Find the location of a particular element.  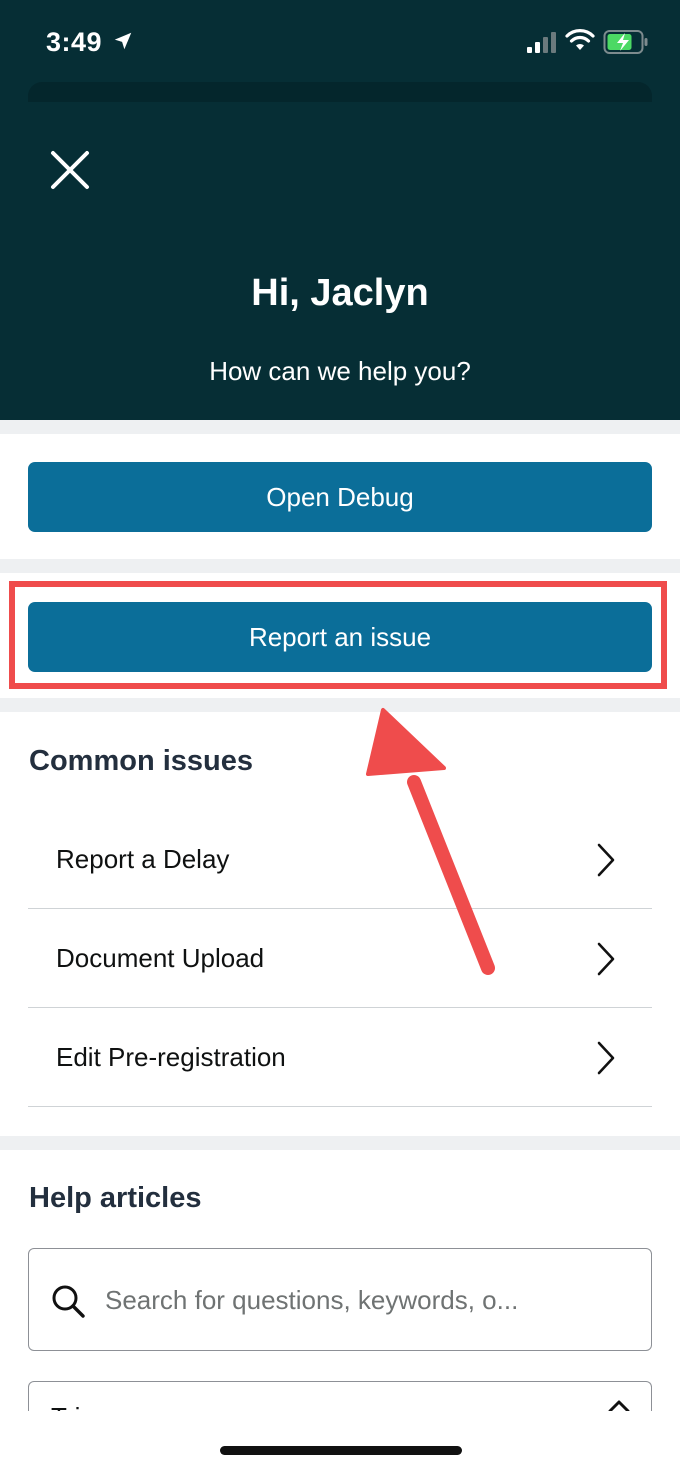

location-arrow-icon is located at coordinates (123, 41).